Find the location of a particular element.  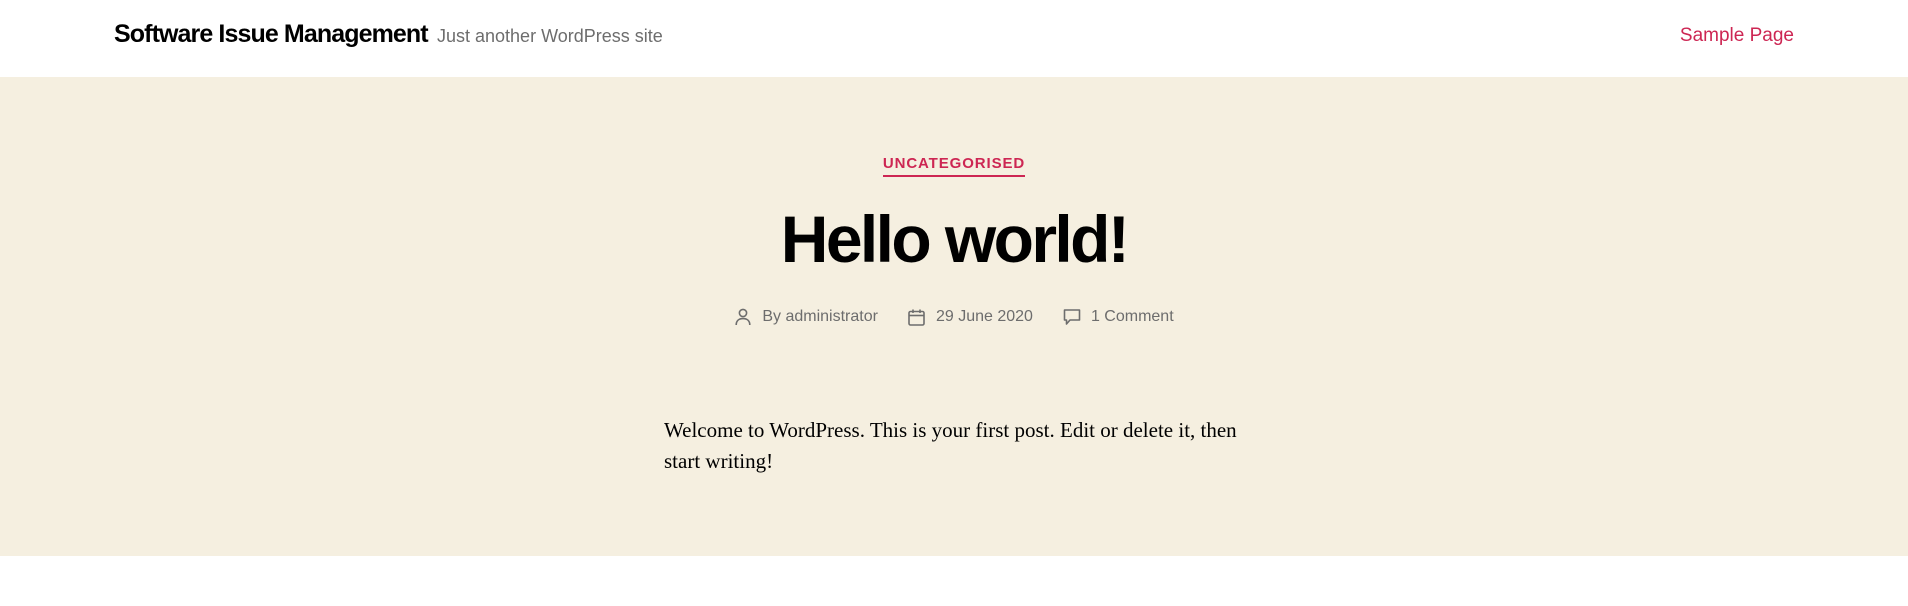

entry-categories: UNCATEGORISED is located at coordinates (954, 166).